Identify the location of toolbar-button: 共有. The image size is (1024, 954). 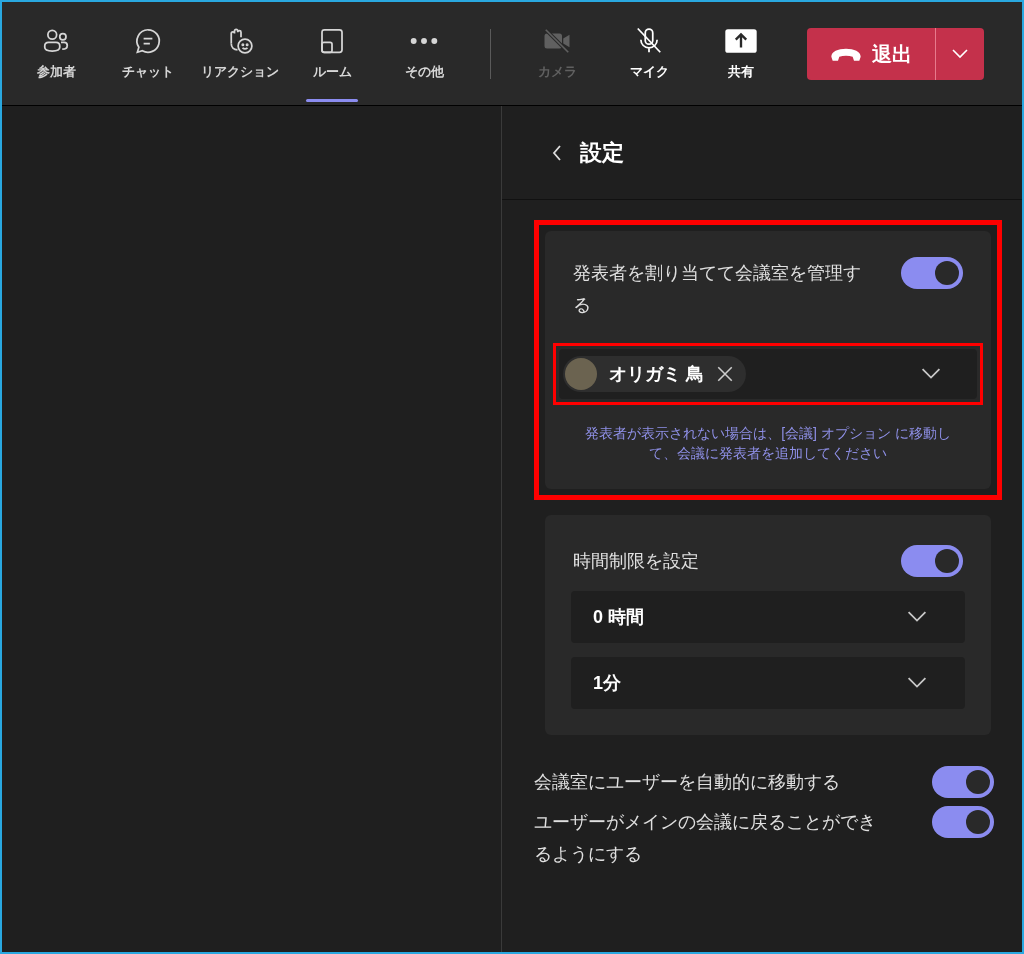
(741, 53).